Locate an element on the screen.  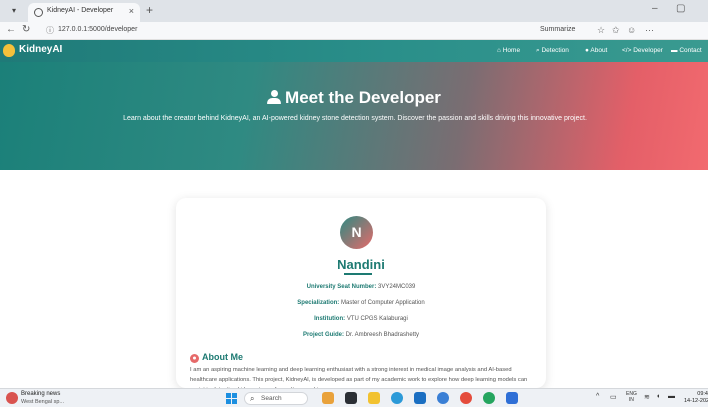
language-indicator: ENG IN is located at coordinates (631, 397).